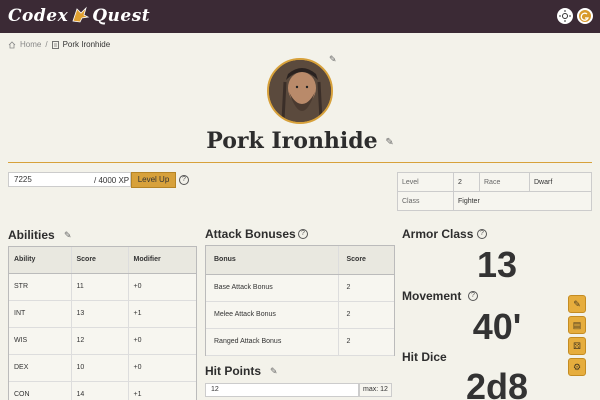  Describe the element at coordinates (438, 234) in the screenshot. I see `armor-class-title: Armor Class` at that location.